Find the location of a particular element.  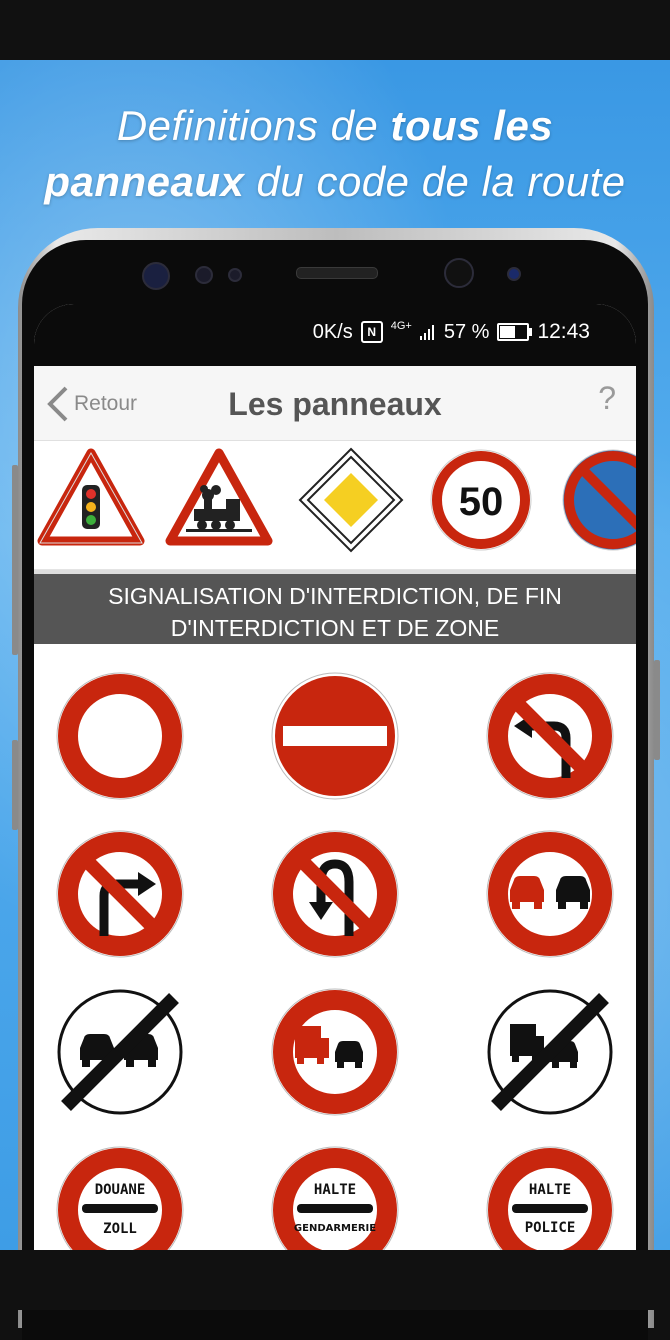

no-overtaking-icon is located at coordinates (550, 894).